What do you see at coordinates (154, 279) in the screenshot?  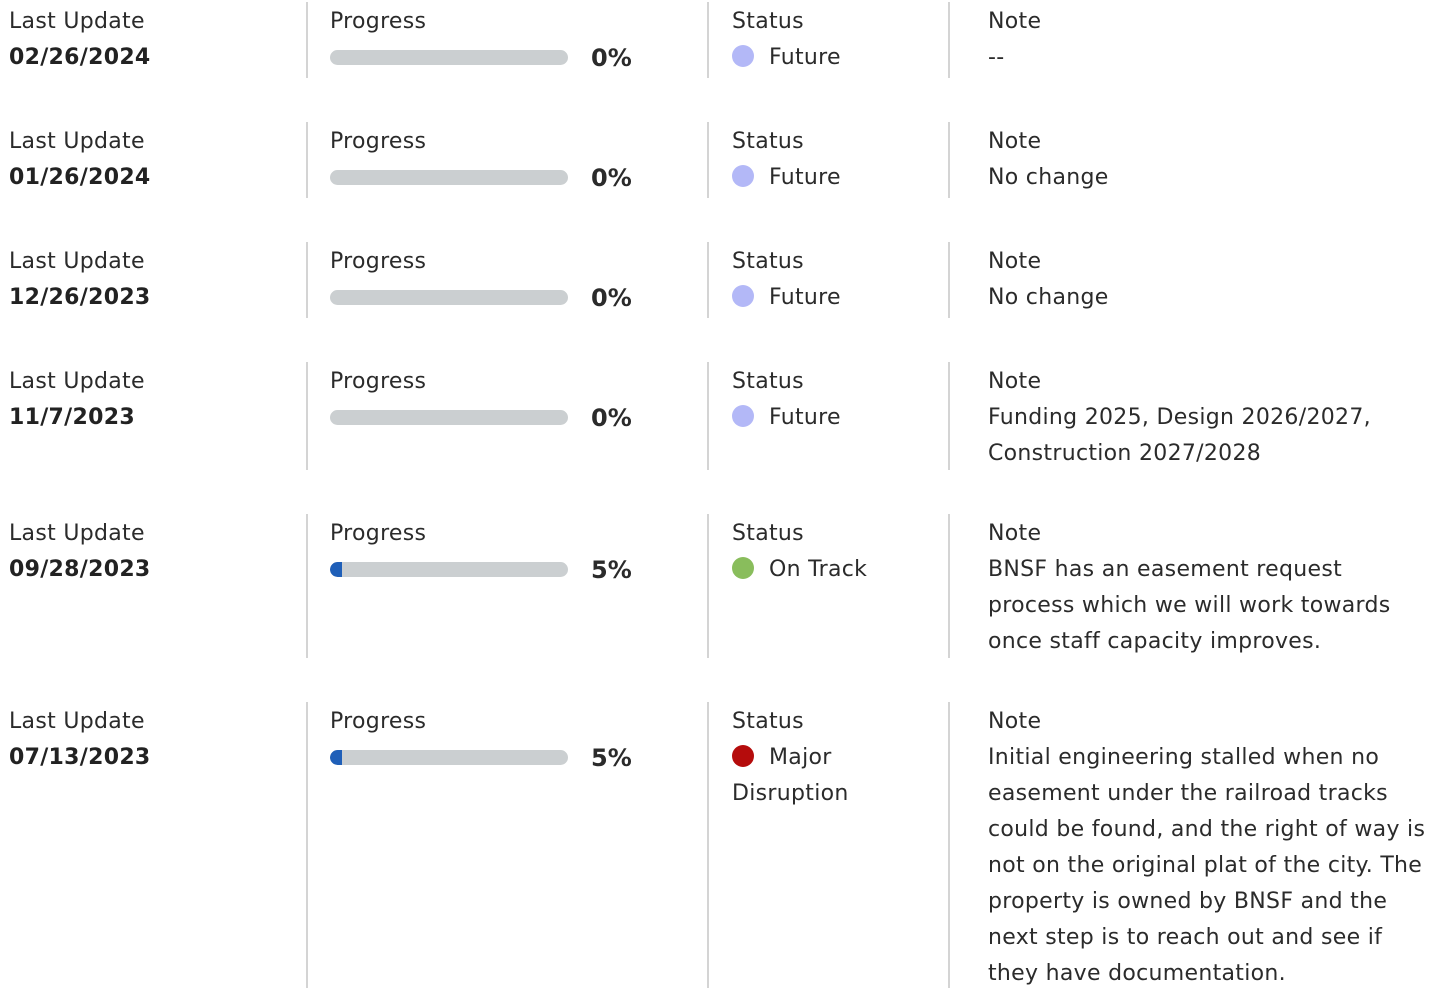 I see `last-update-cell: Last Update 12/26/2023` at bounding box center [154, 279].